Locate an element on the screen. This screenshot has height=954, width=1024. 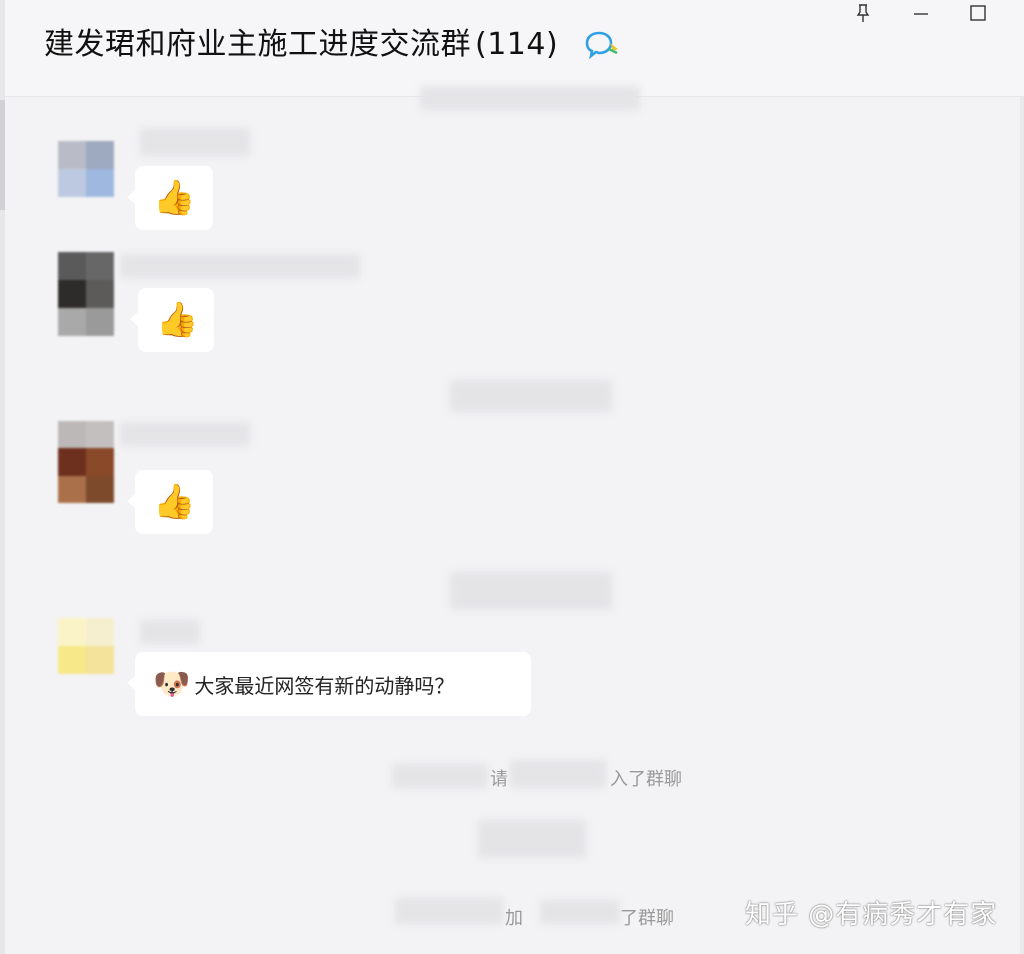
minimize-icon is located at coordinates (921, 14).